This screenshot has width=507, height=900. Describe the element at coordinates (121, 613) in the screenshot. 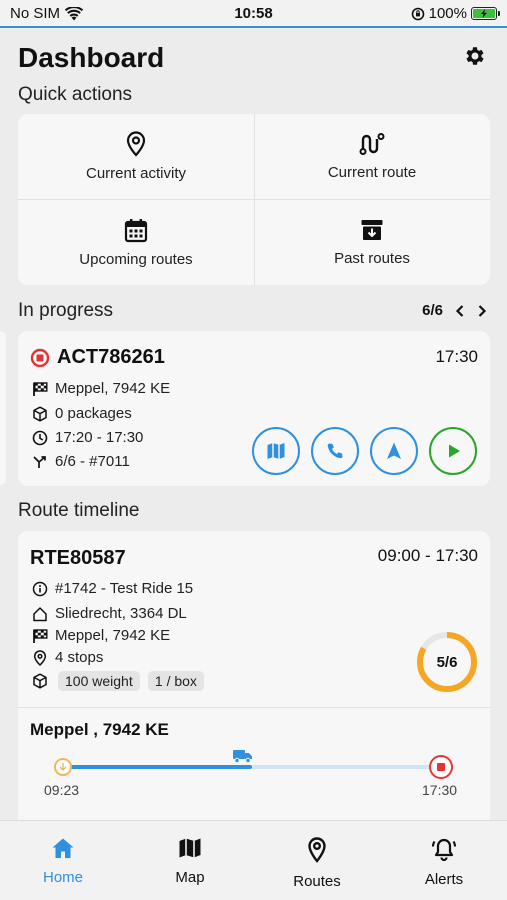

I see `route-origin: Sliedrecht, 3364 DL` at that location.